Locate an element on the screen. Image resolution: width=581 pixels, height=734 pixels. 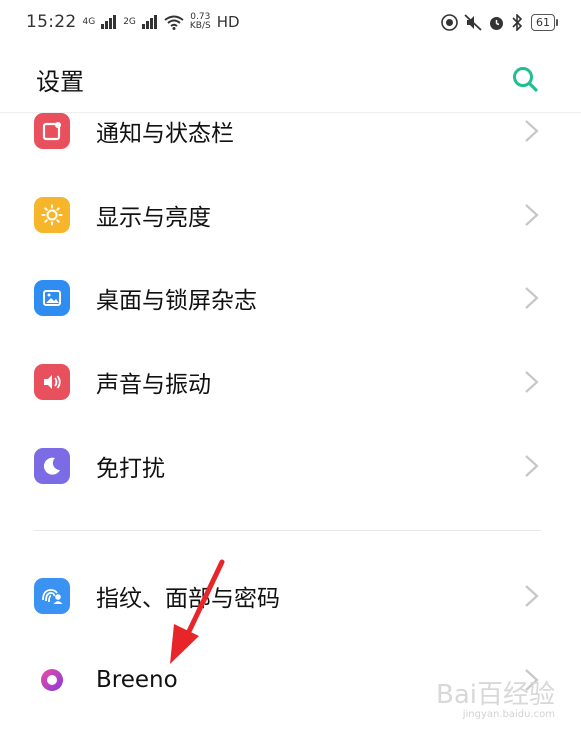
page-header: 设置 is located at coordinates (290, 79).